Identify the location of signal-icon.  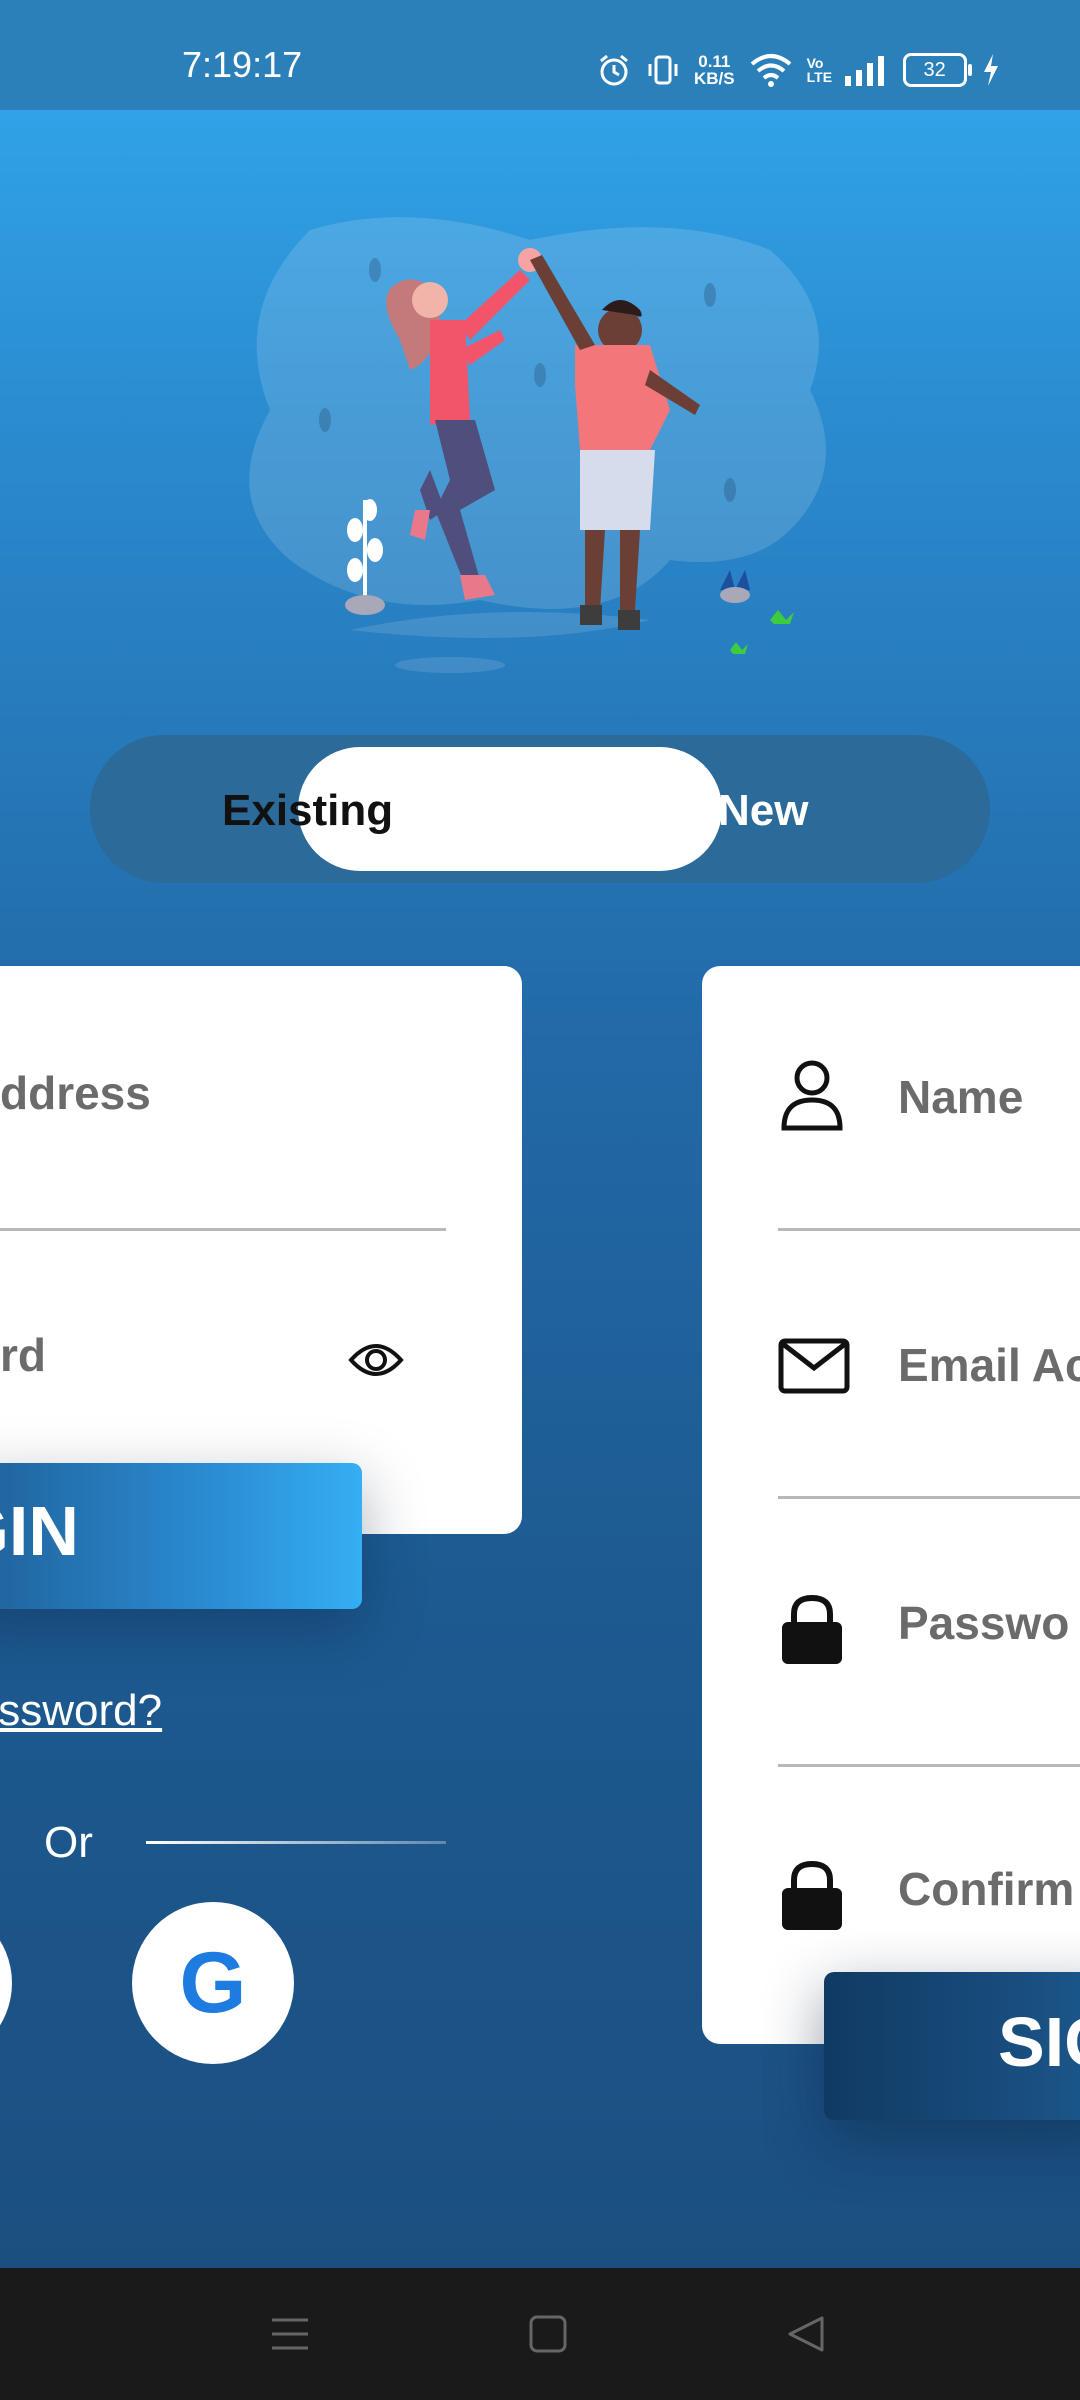
(864, 71).